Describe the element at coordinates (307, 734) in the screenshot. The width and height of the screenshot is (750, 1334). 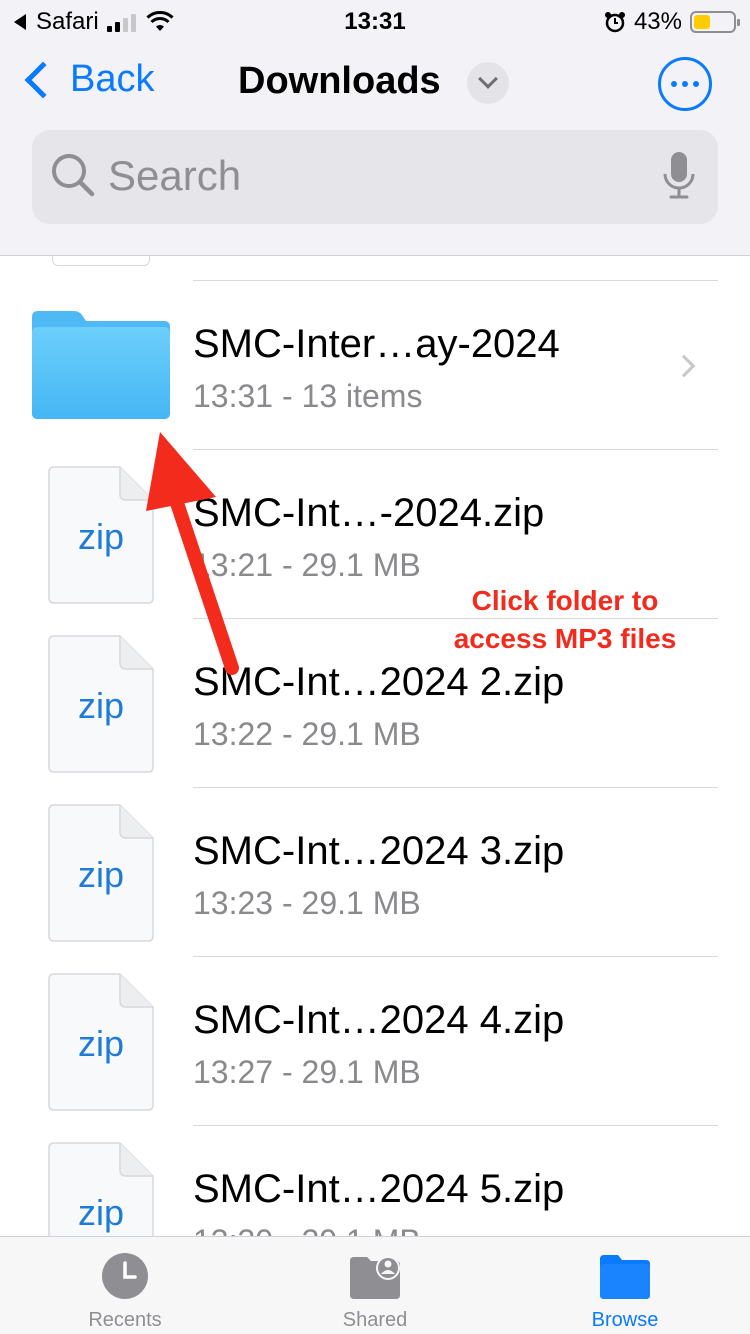
I see `file-meta: 13:22 - 29.1 MB` at that location.